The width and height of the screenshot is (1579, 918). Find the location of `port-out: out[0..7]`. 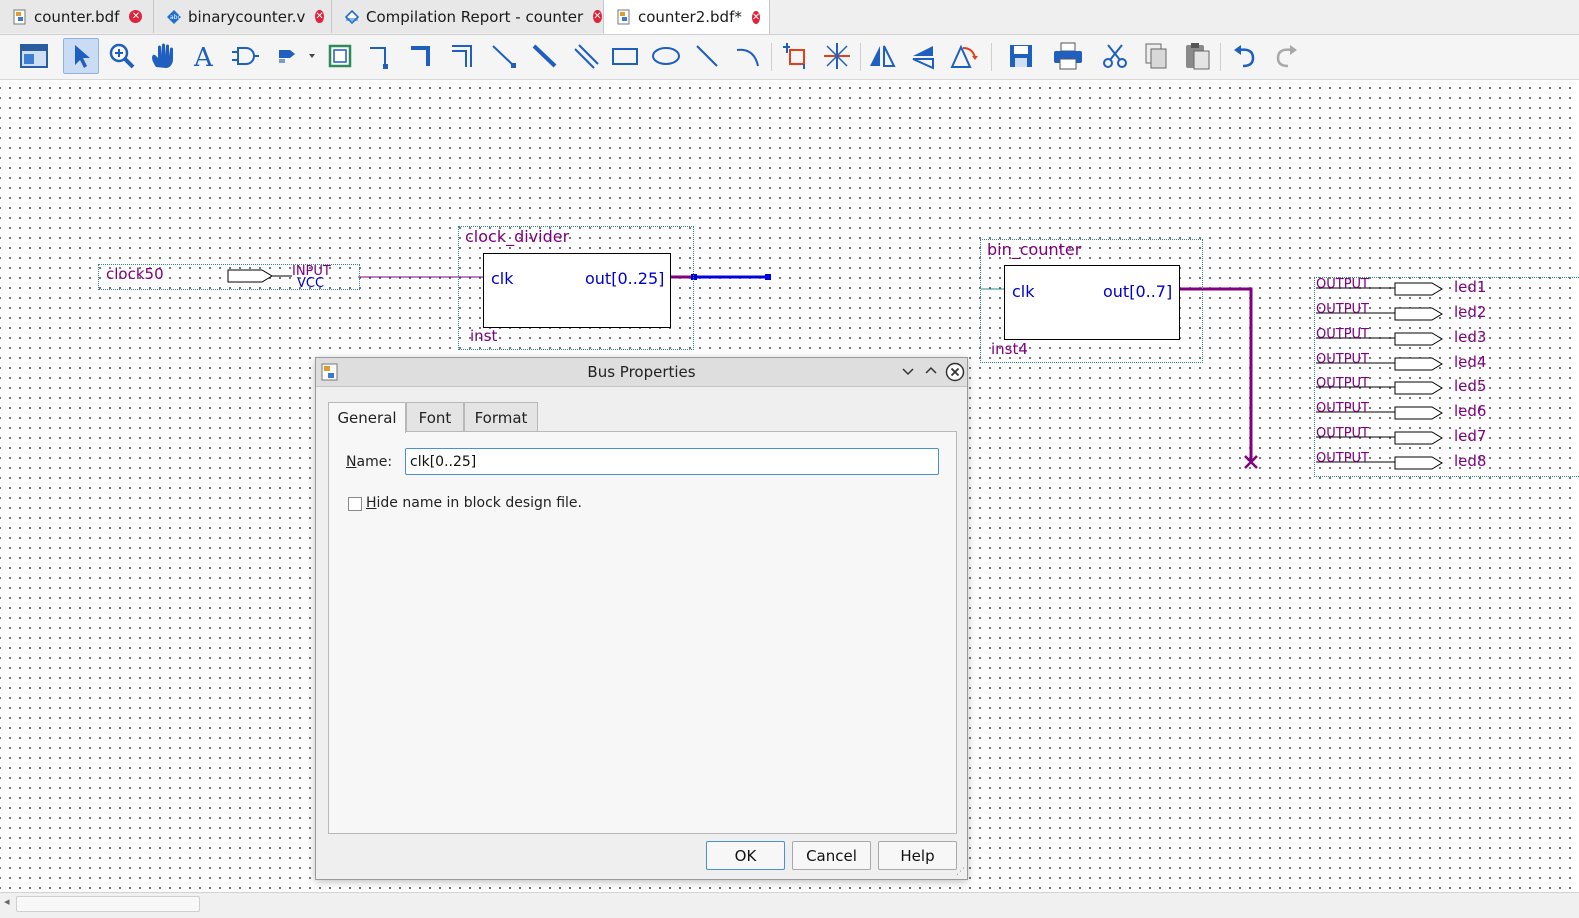

port-out: out[0..7] is located at coordinates (1138, 291).